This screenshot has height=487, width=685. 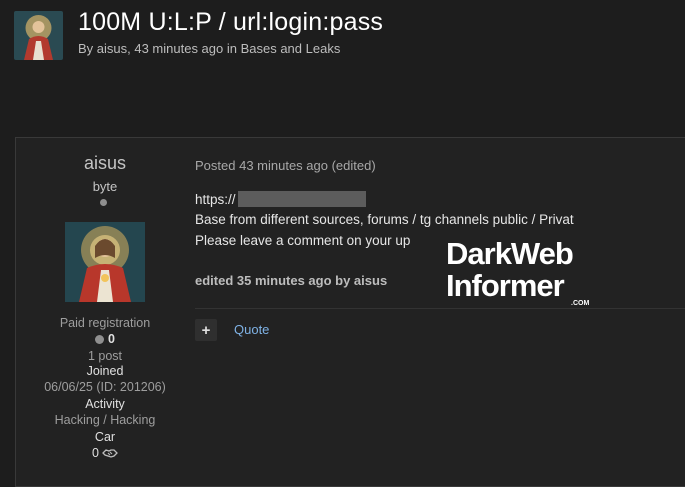 What do you see at coordinates (105, 163) in the screenshot?
I see `author-name: aisus` at bounding box center [105, 163].